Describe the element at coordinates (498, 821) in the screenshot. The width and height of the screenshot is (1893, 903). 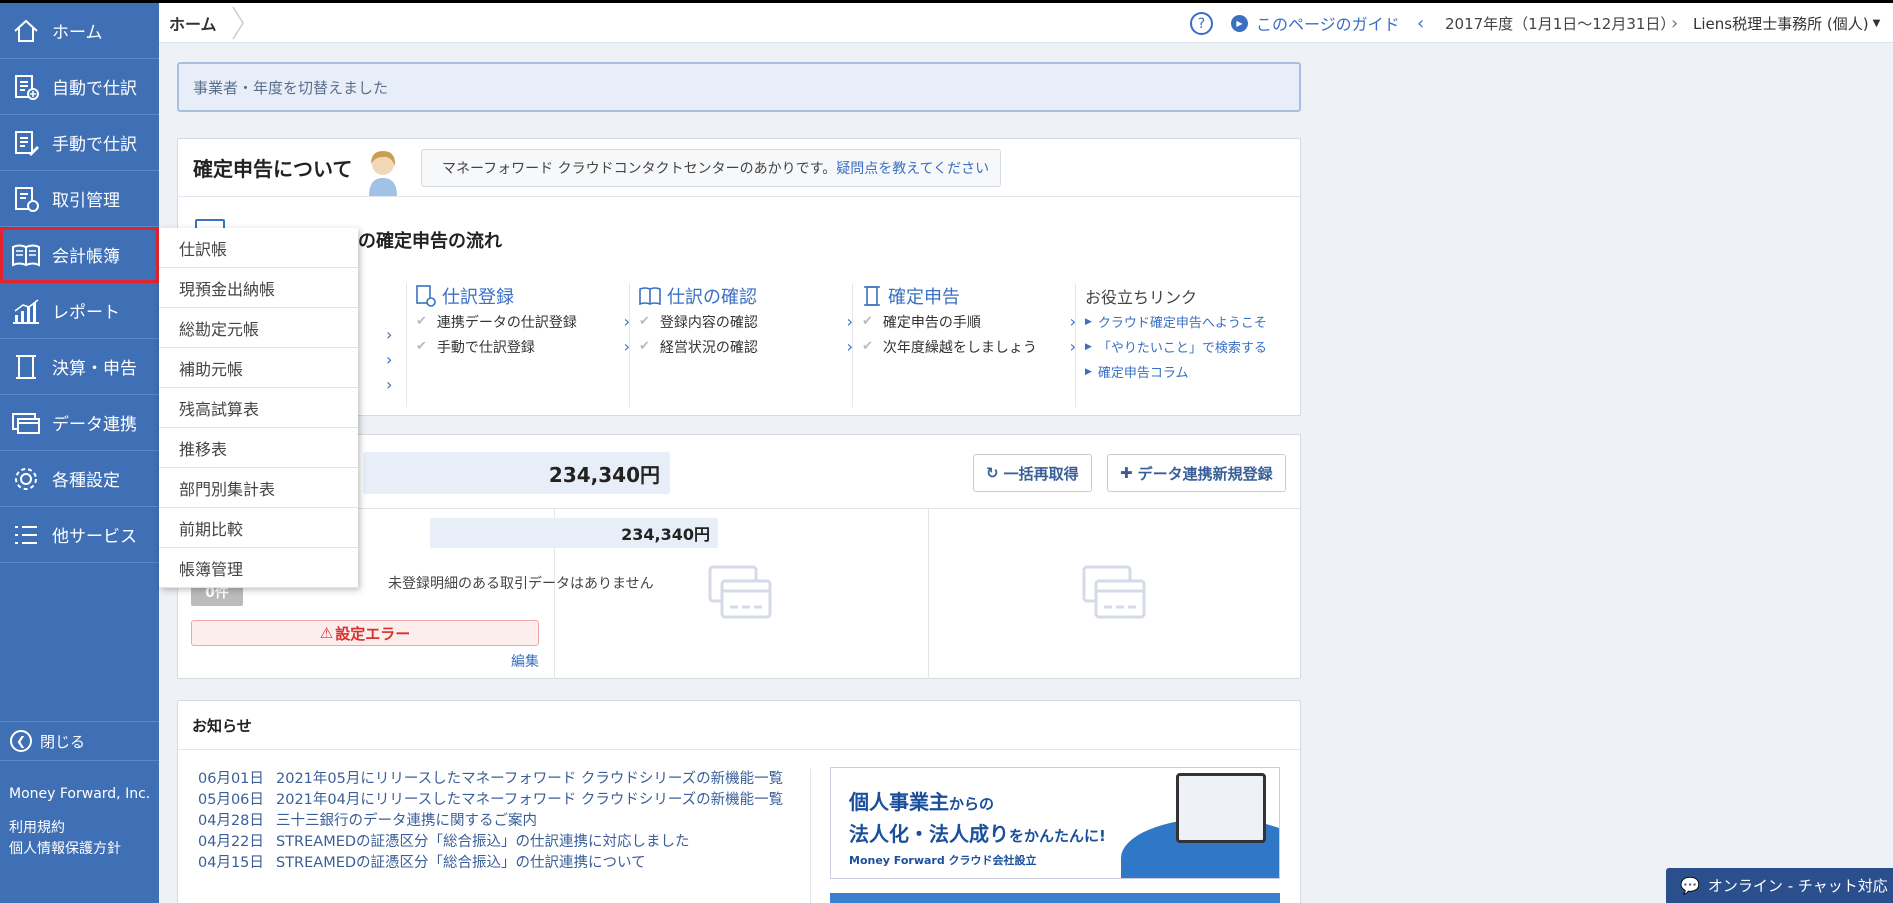
I see `news-item: 04月28日 三十三銀行のデータ連携に関するご案内` at that location.